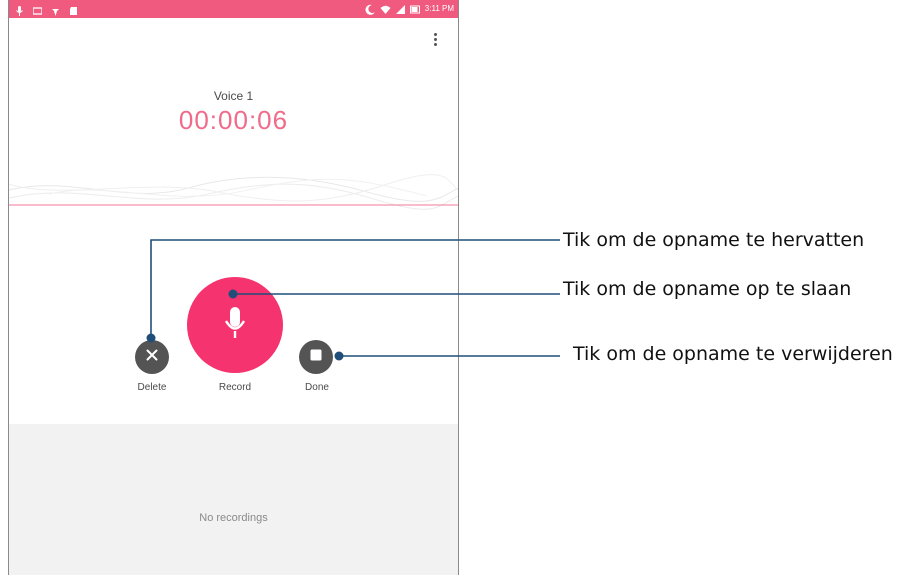  What do you see at coordinates (355, 288) in the screenshot?
I see `callout-line-resume` at bounding box center [355, 288].